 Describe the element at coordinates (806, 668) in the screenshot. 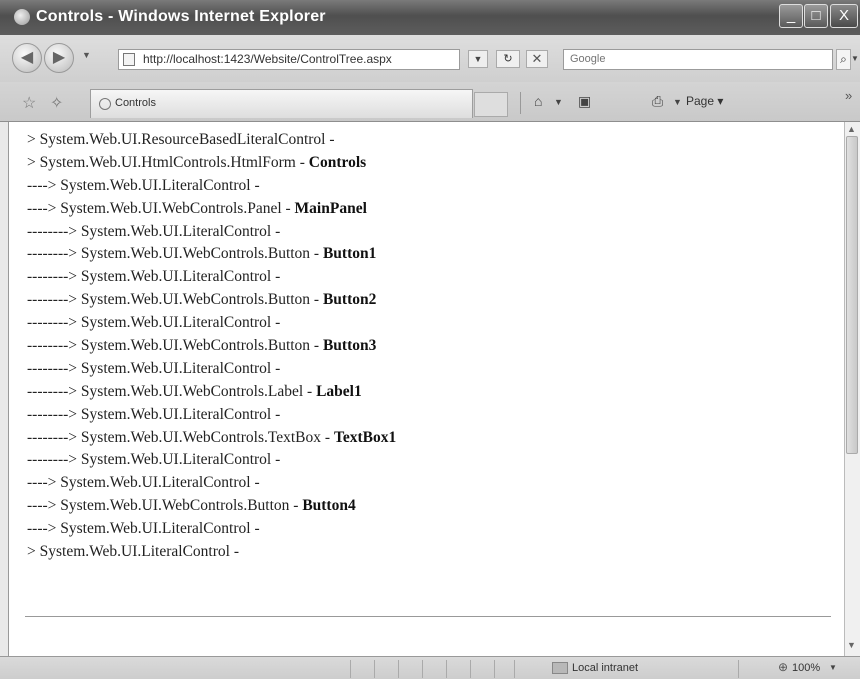

I see `zoom-level: 100%` at that location.